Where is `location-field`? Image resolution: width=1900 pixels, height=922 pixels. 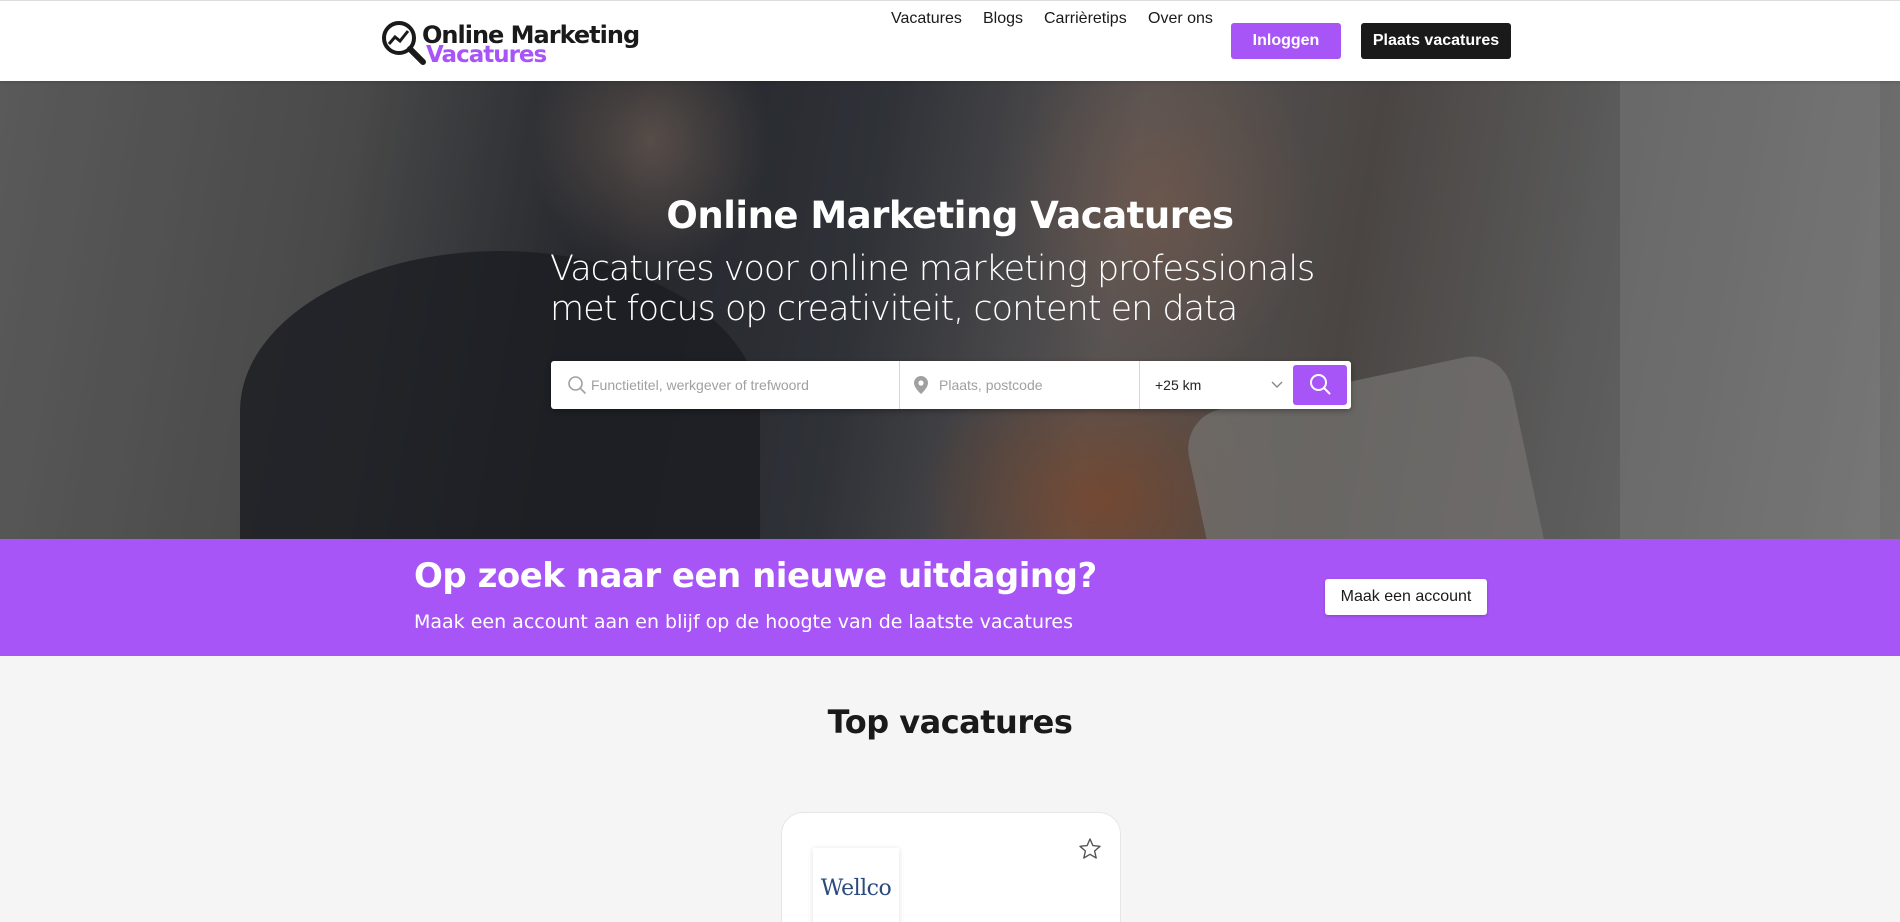 location-field is located at coordinates (1024, 385).